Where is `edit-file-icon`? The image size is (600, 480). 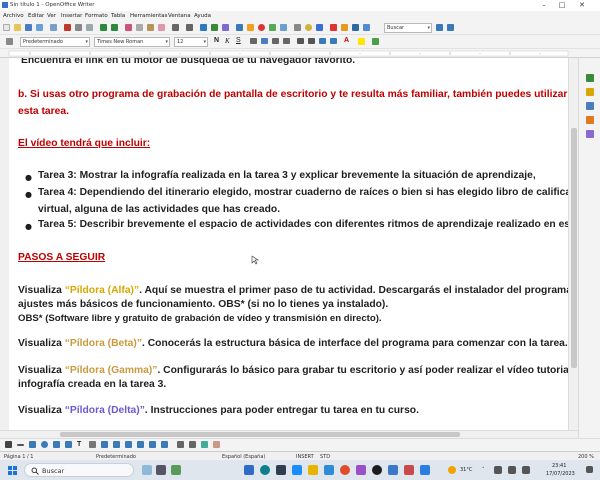
edit-file-icon is located at coordinates (53, 27).